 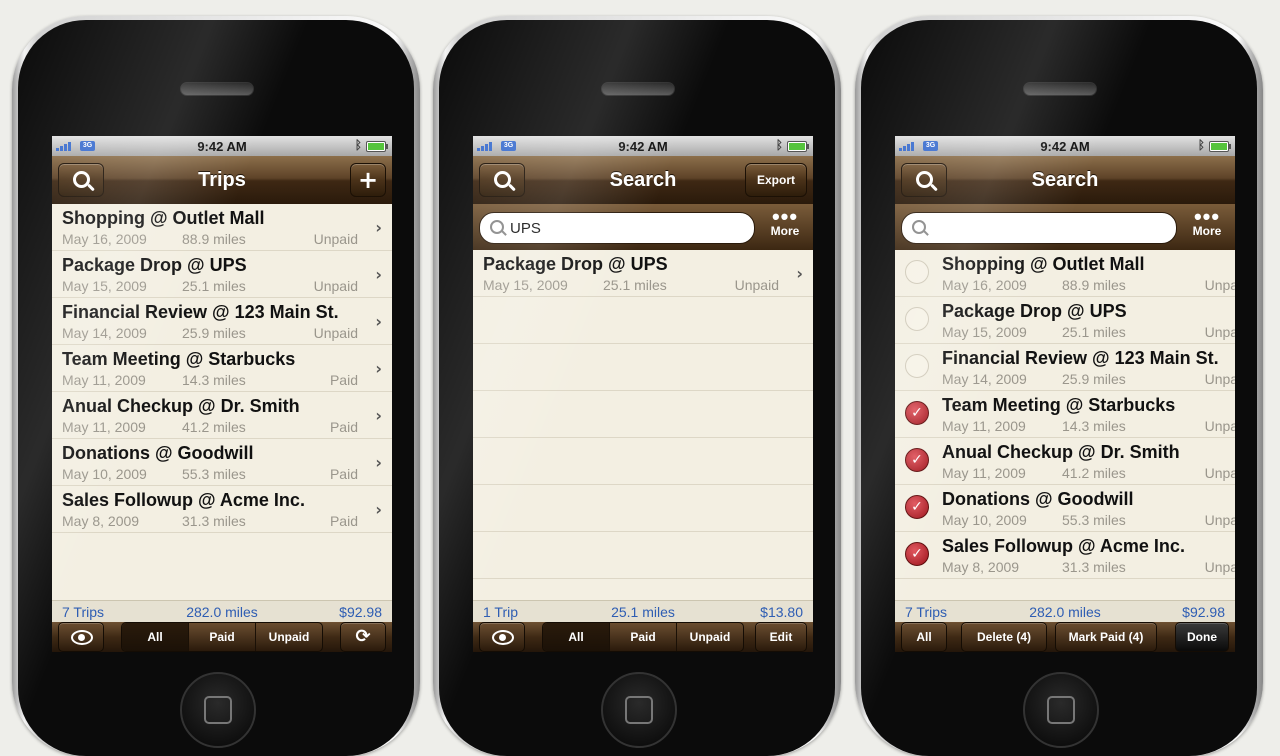 What do you see at coordinates (643, 611) in the screenshot?
I see `summary-bar: 1 Trip 25.1 miles $13.80` at bounding box center [643, 611].